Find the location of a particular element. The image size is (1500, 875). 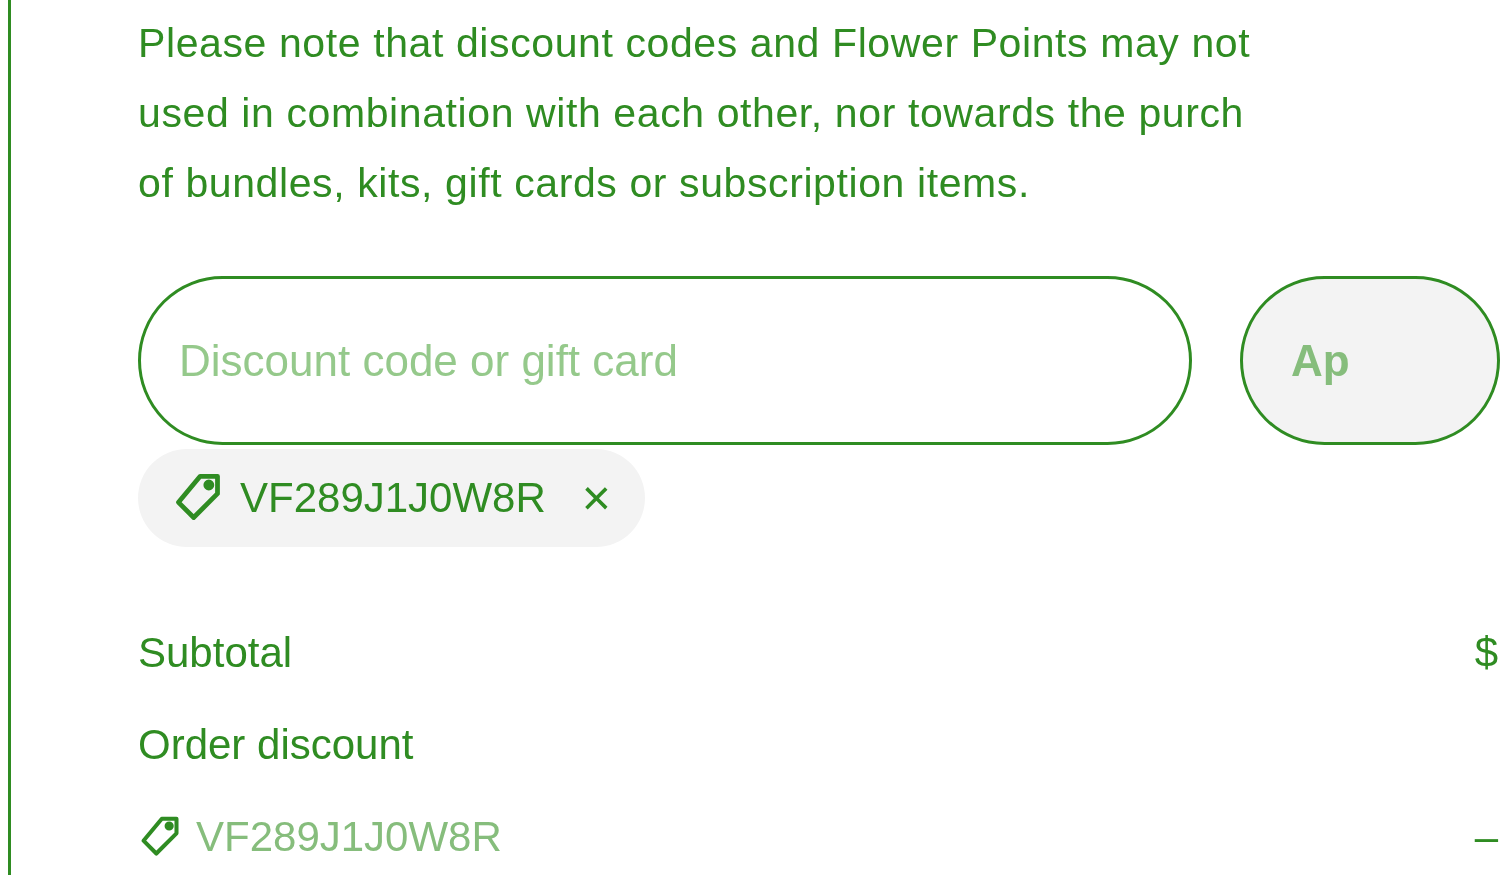

remove-button: × is located at coordinates (586, 498).